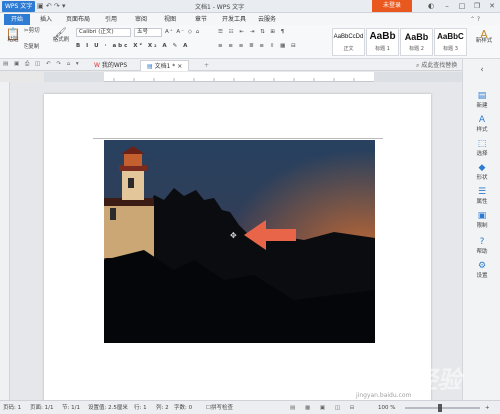 This screenshot has width=500, height=414. I want to click on side-label: 帮助, so click(482, 252).